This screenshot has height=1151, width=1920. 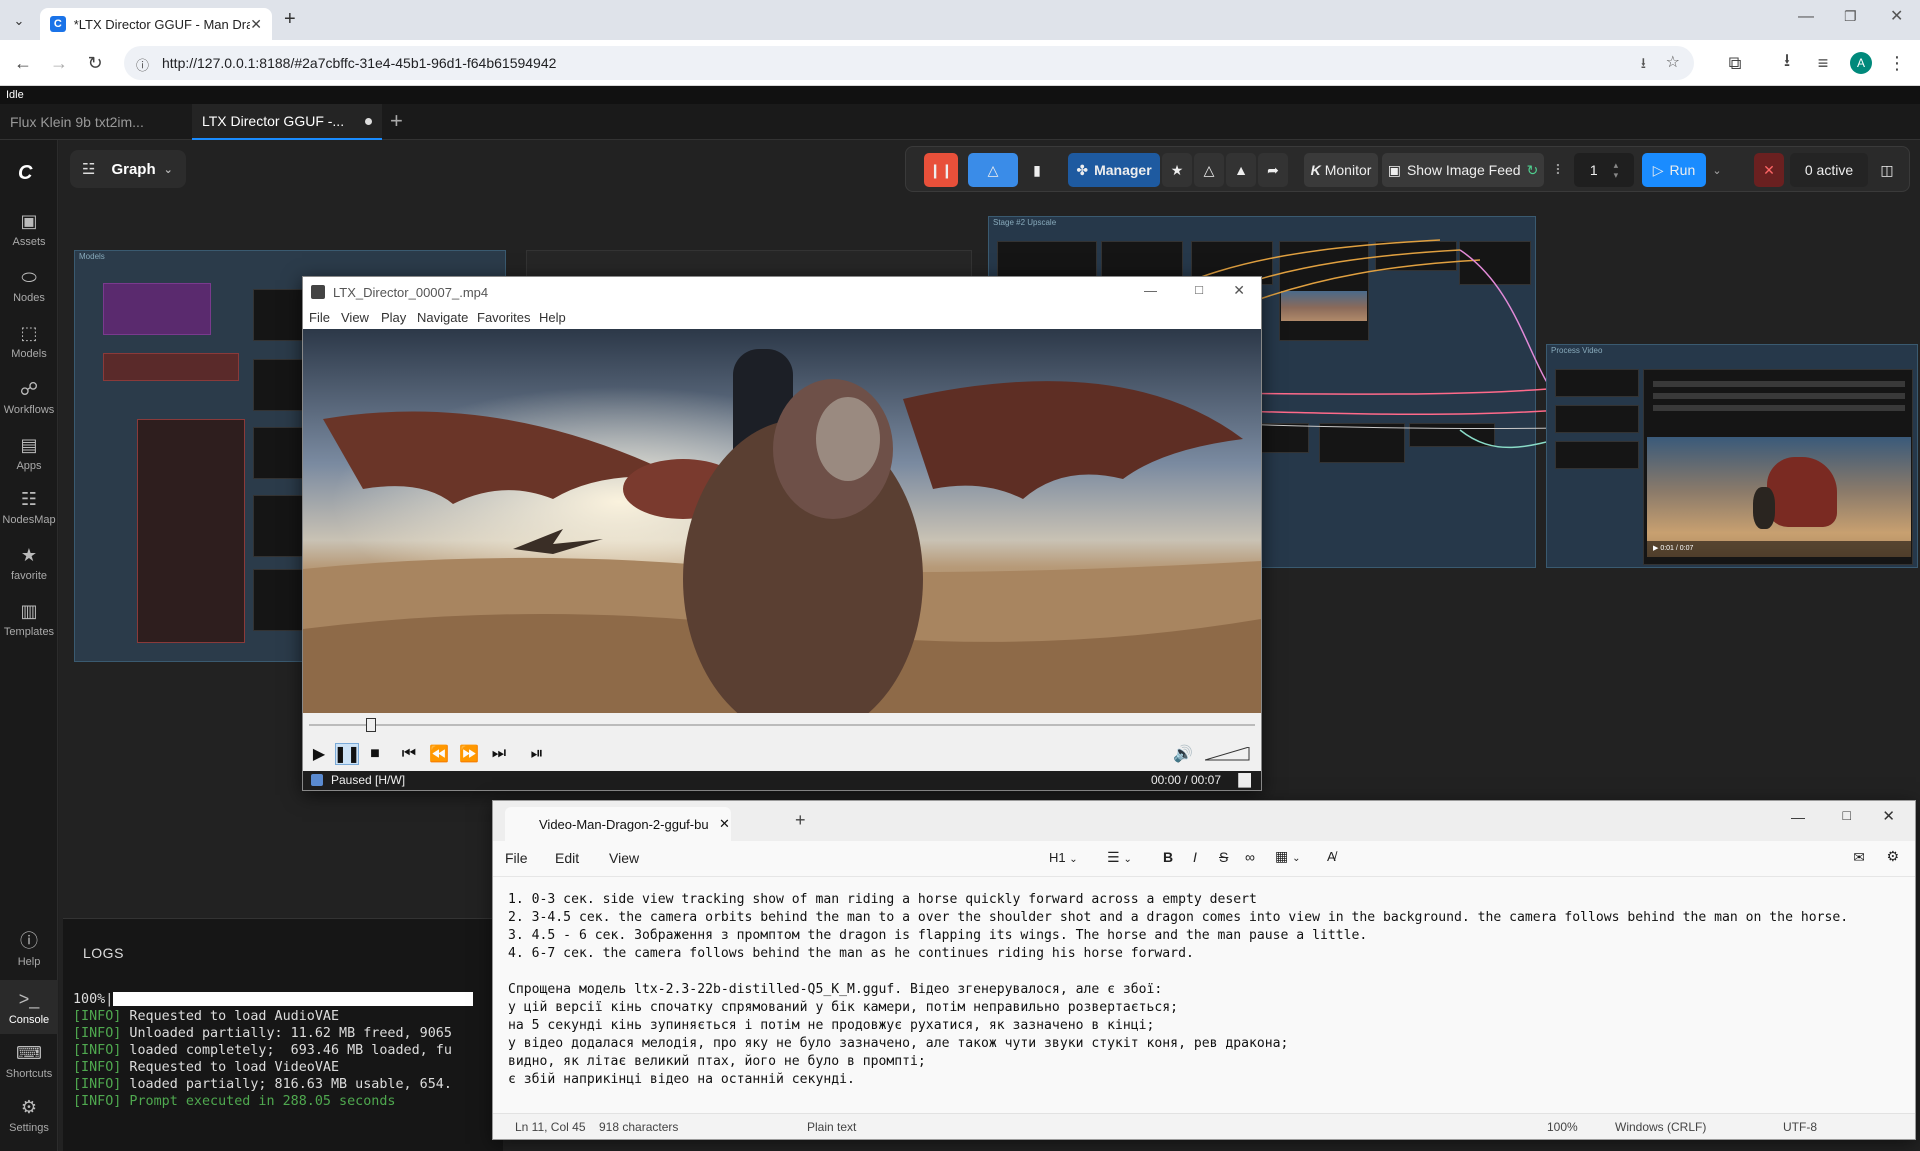 I want to click on menu-navigate: Navigate, so click(x=442, y=317).